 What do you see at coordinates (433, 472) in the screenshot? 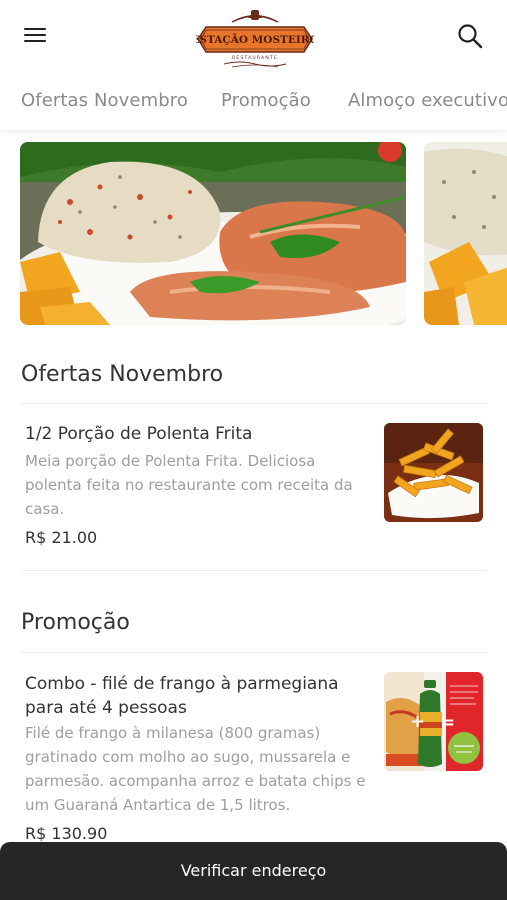
I see `fried-polenta-thumbnail` at bounding box center [433, 472].